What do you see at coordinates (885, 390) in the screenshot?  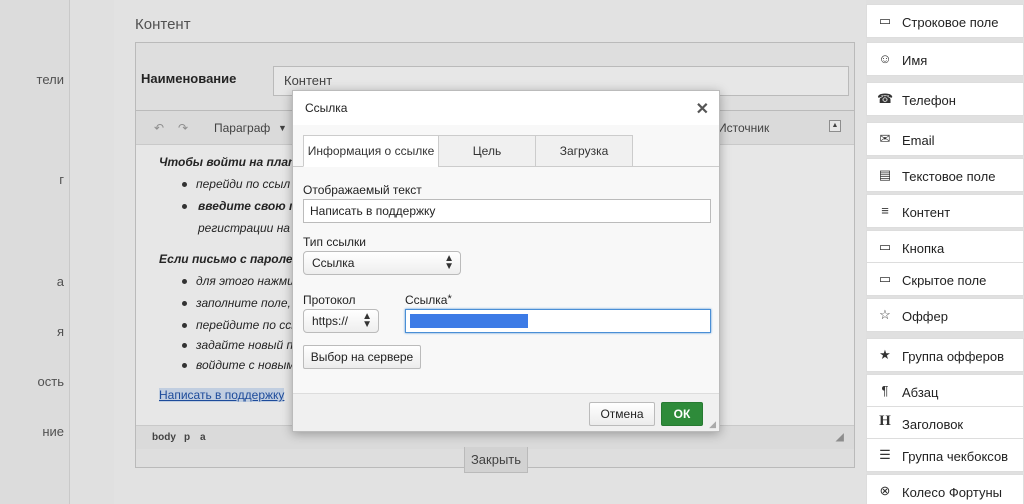 I see `paragraph-icon: ¶` at bounding box center [885, 390].